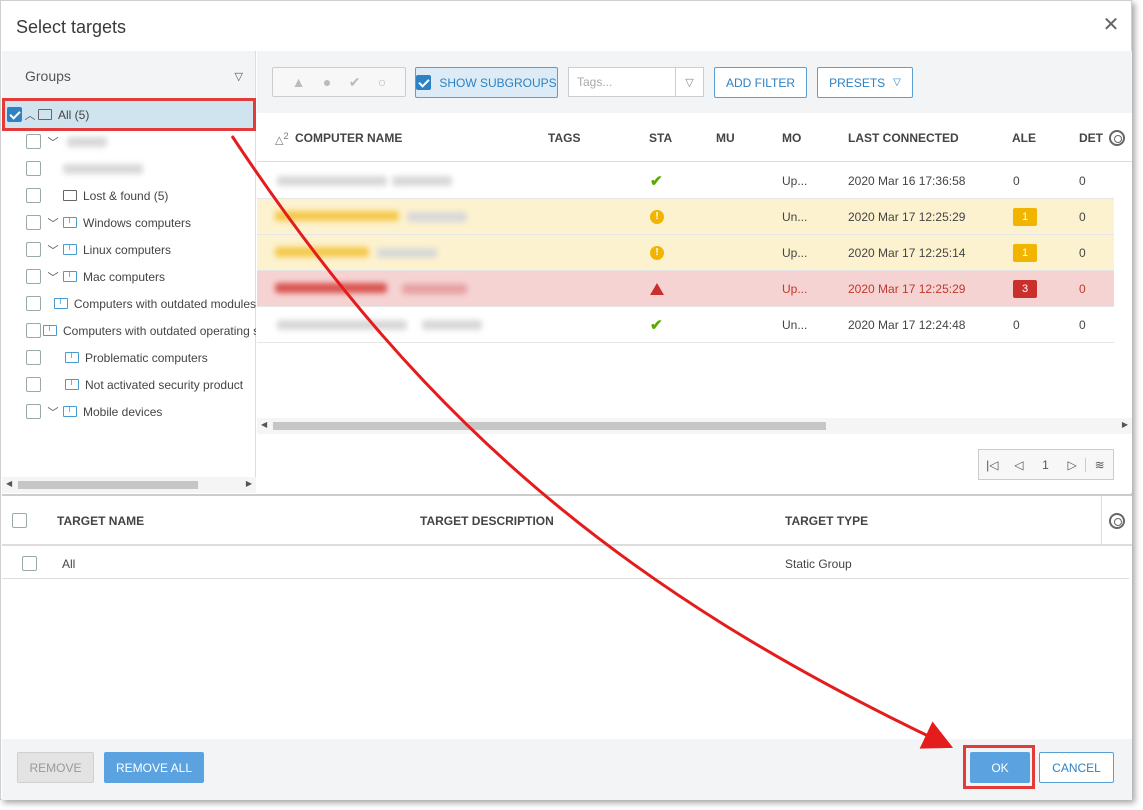  What do you see at coordinates (1111, 25) in the screenshot?
I see `close-icon: ✕` at bounding box center [1111, 25].